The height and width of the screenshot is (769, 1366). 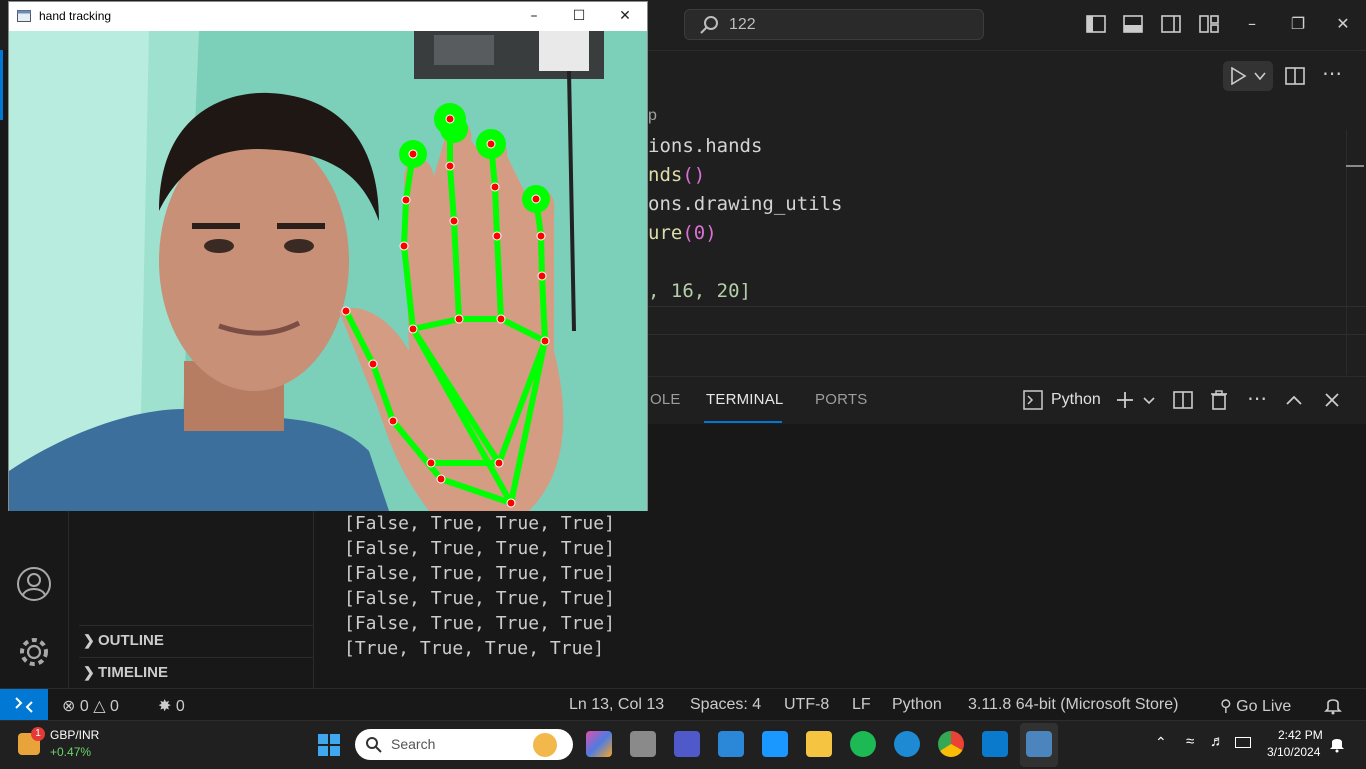 I want to click on command-center-text: 122, so click(x=742, y=24).